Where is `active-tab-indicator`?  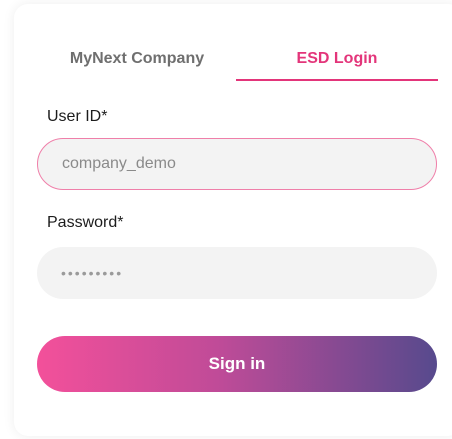 active-tab-indicator is located at coordinates (337, 80).